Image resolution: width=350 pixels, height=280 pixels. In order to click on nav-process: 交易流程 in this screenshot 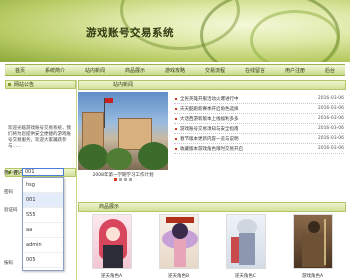, I will do `click(215, 70)`.